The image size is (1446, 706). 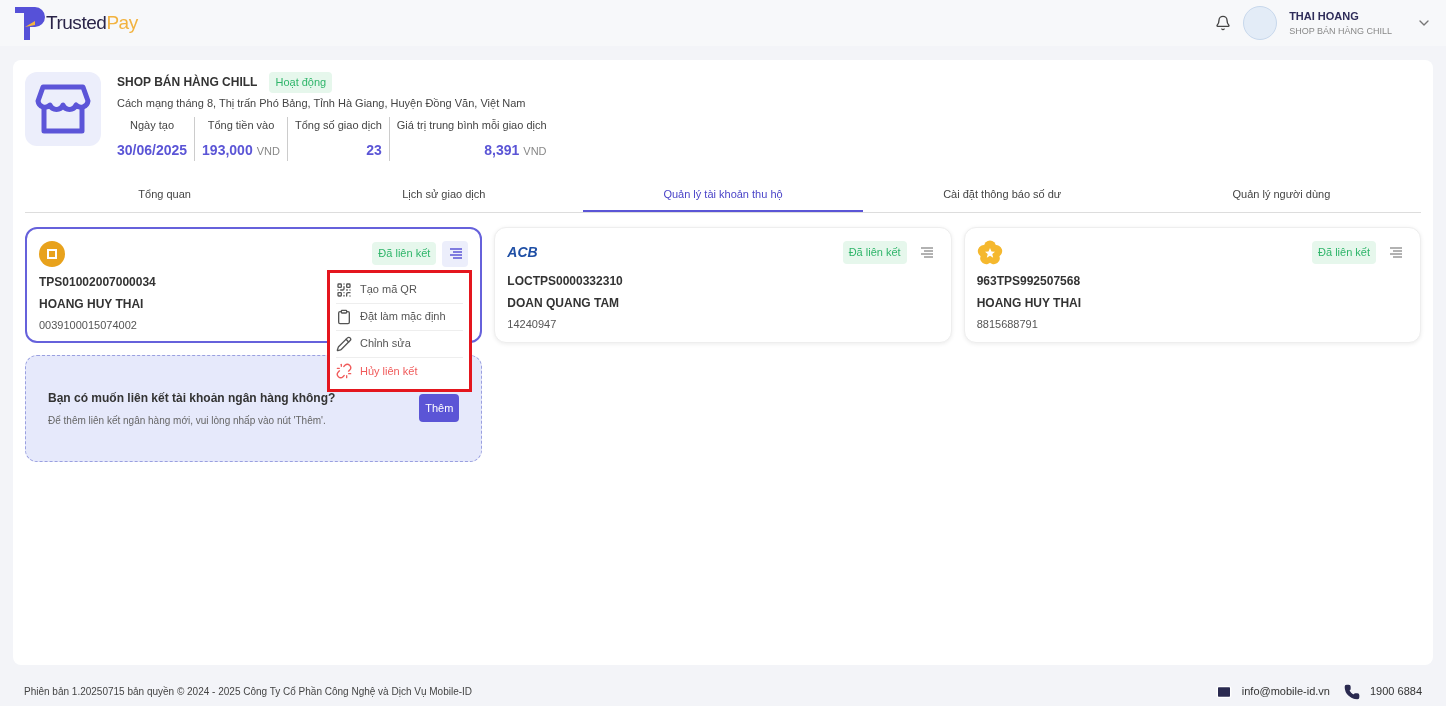 I want to click on qr-code-icon, so click(x=344, y=289).